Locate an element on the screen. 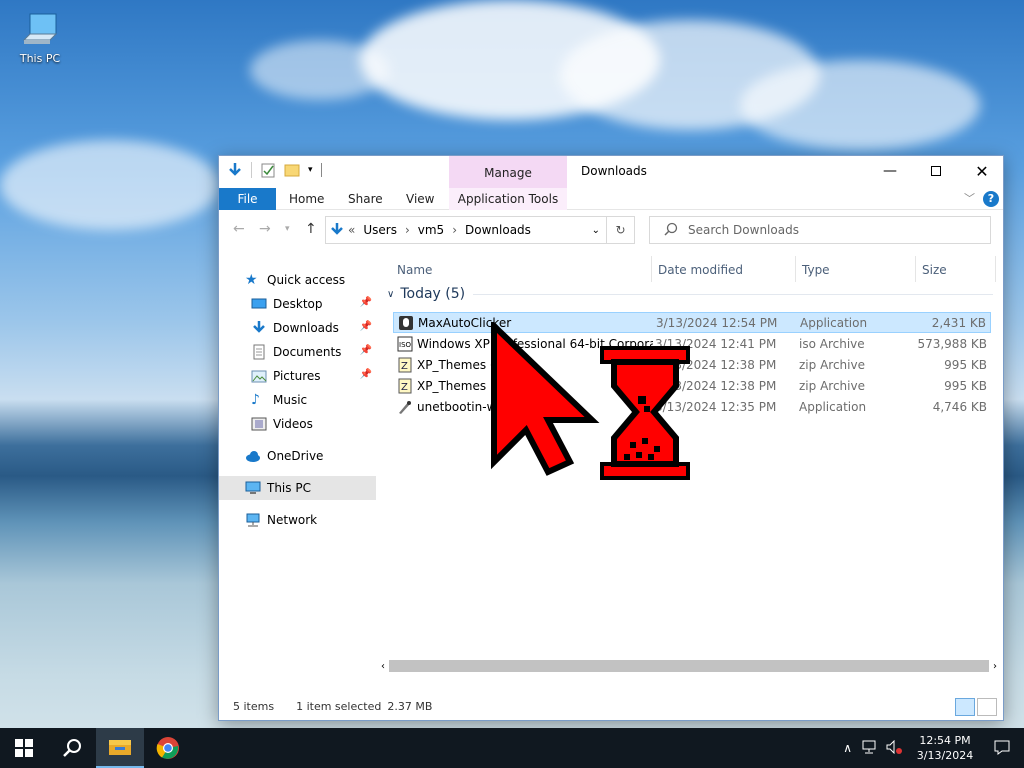  this-pc-icon is located at coordinates (40, 30).